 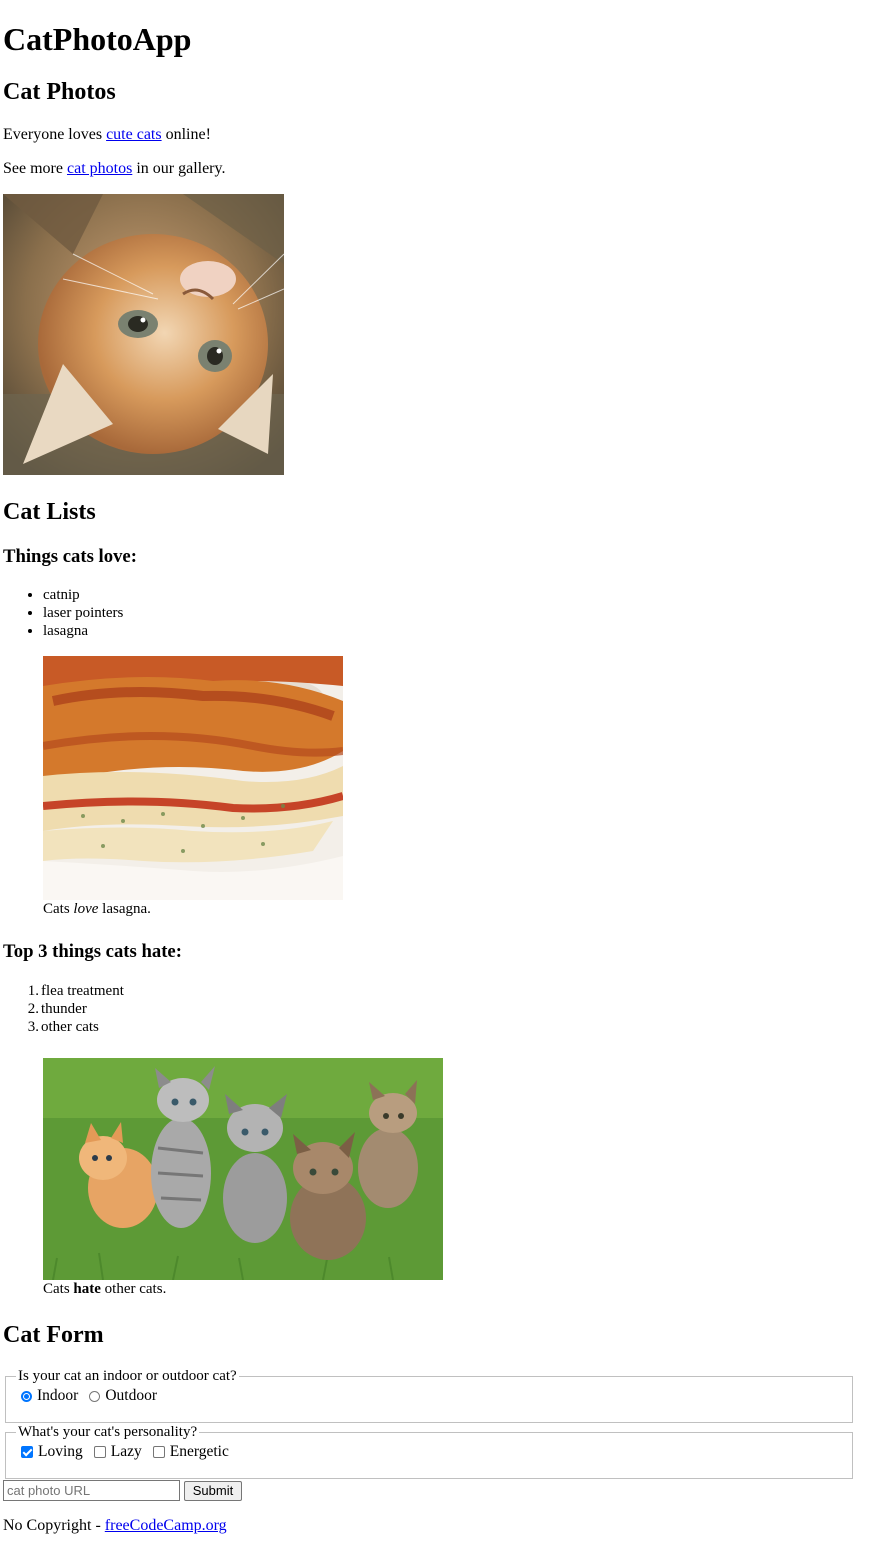 I want to click on energetic-label: Energetic, so click(x=199, y=1451).